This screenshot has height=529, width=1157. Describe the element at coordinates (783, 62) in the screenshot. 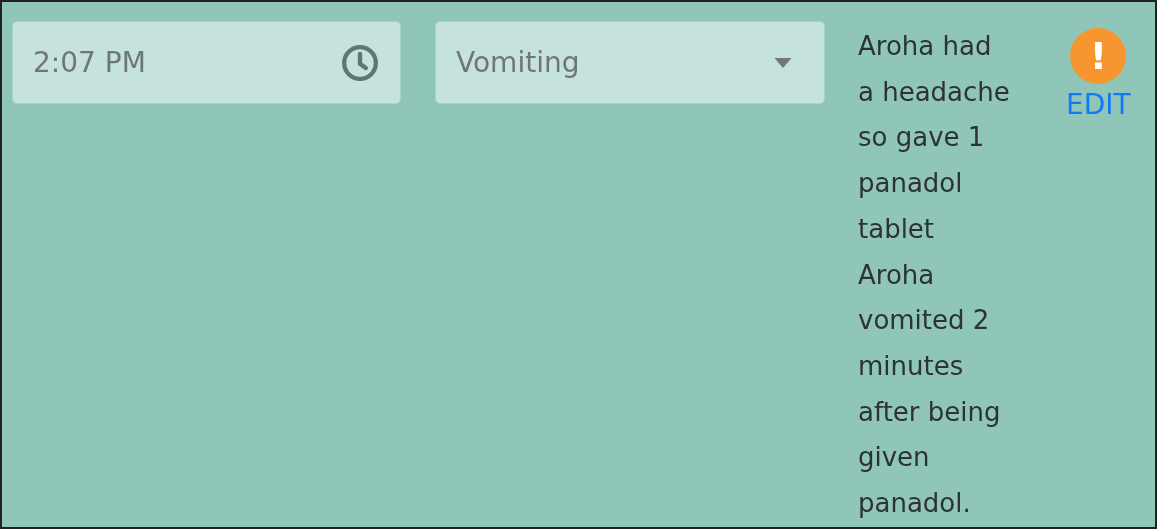

I see `caret-icon` at that location.